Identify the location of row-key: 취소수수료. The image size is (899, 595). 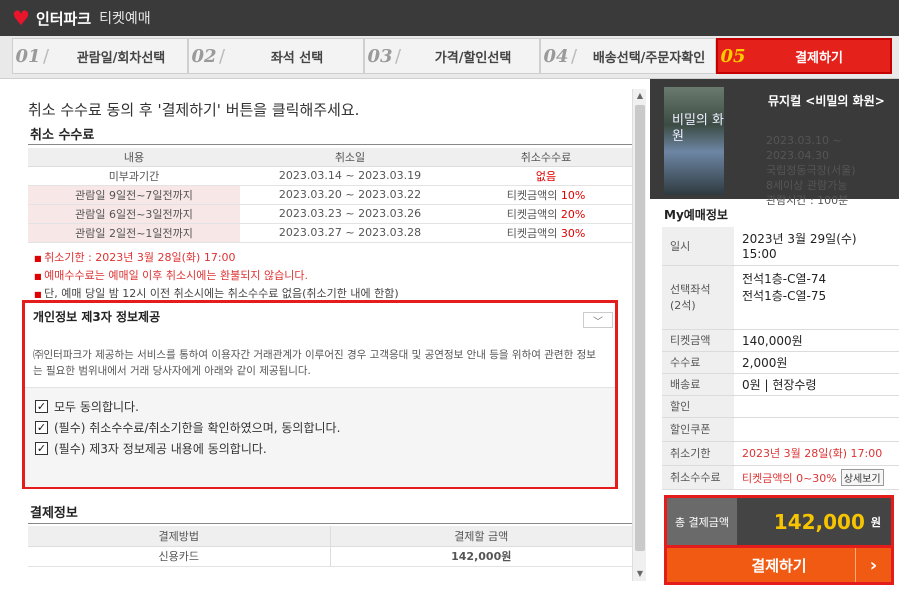
(698, 477).